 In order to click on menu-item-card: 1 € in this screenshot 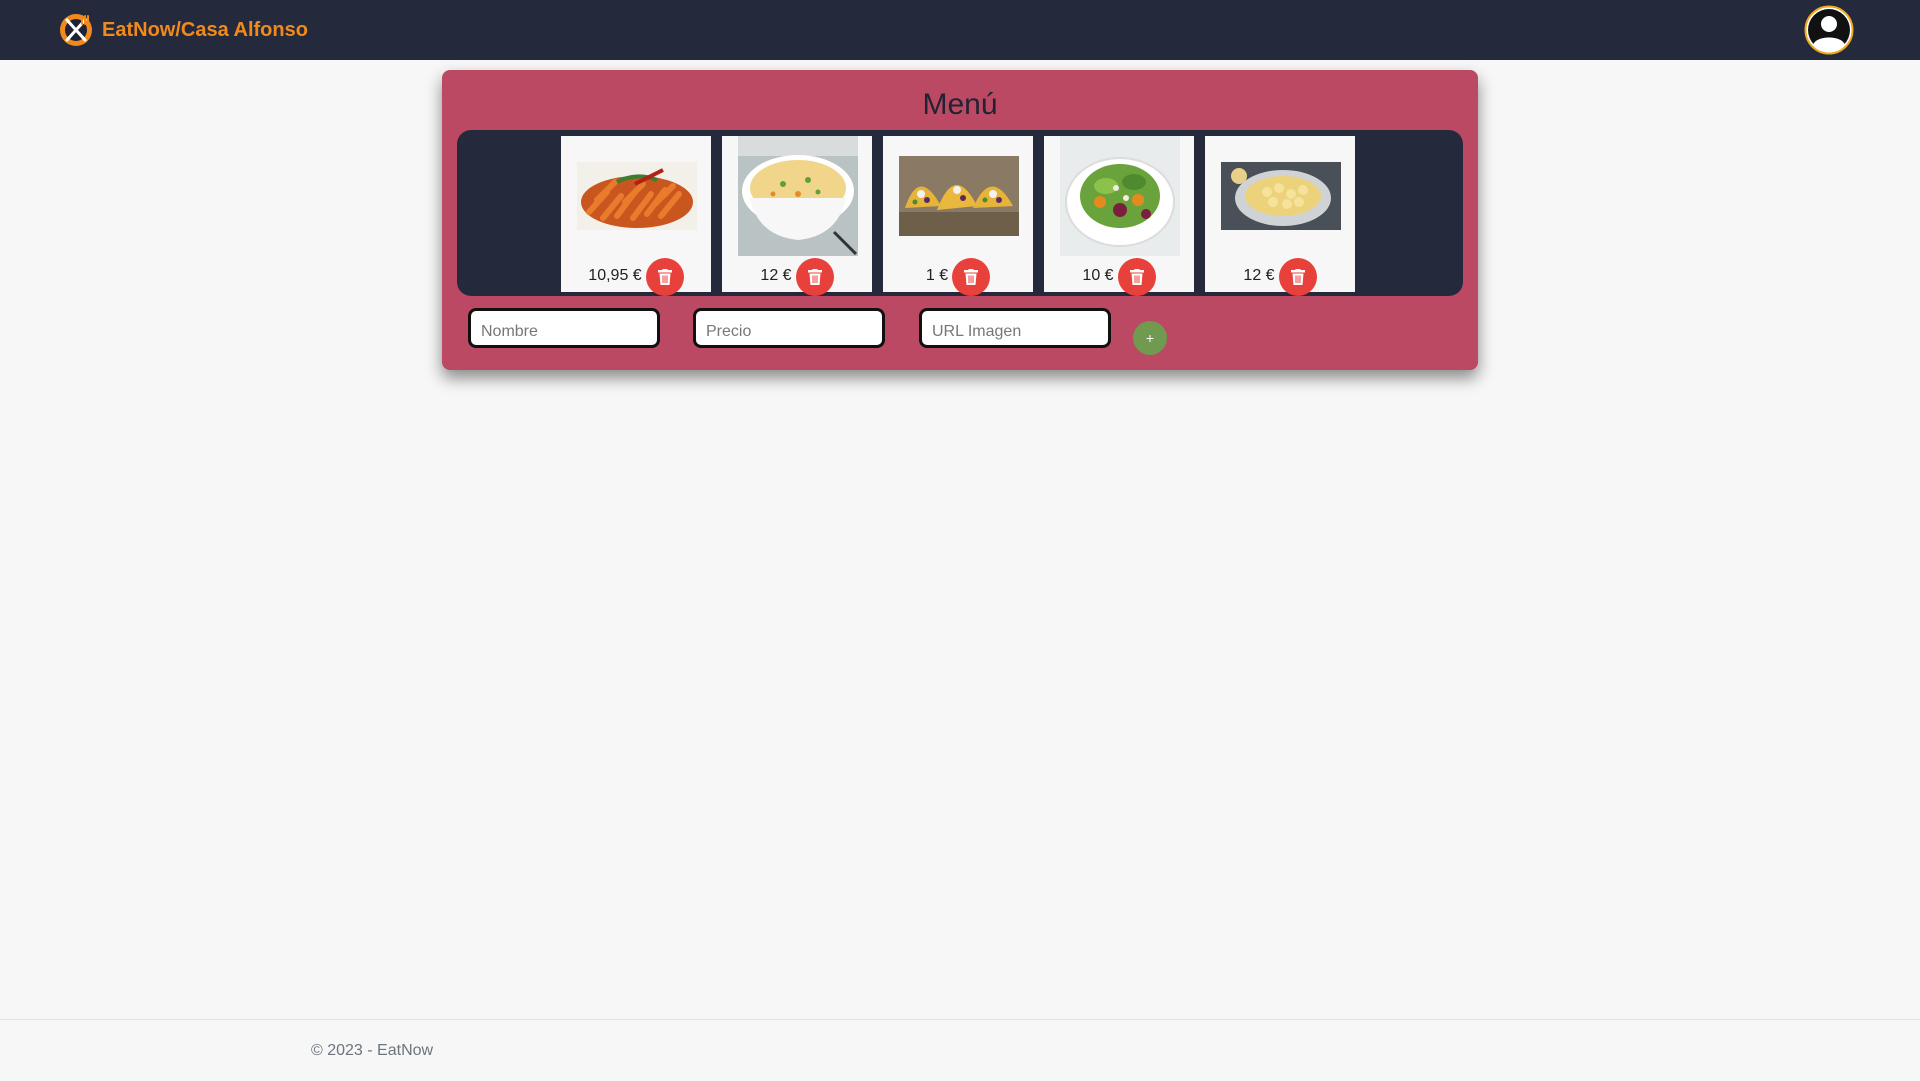, I will do `click(958, 216)`.